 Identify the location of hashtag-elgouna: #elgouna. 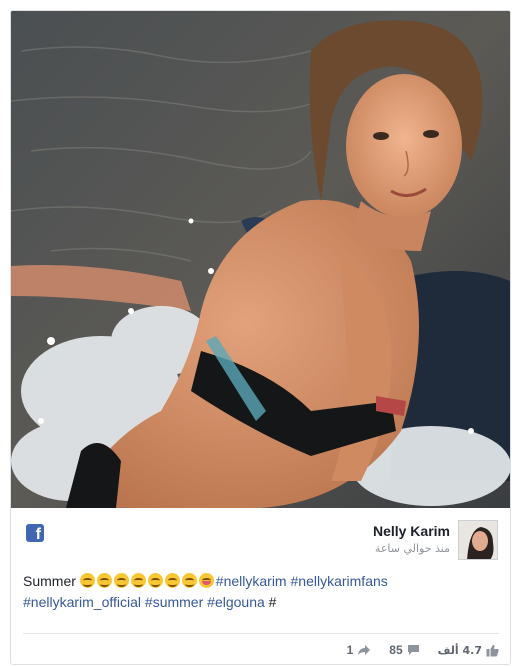
(236, 602).